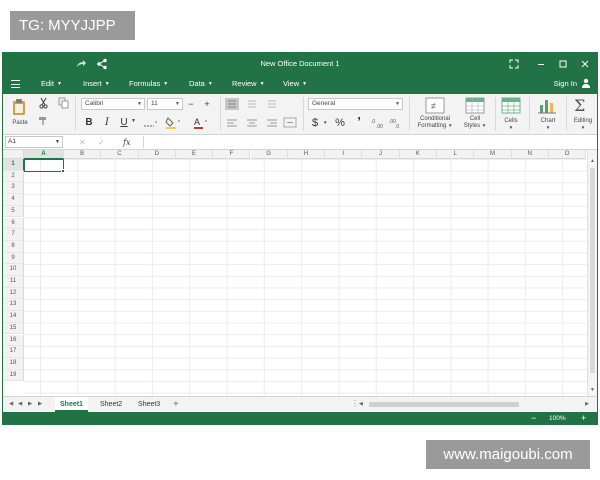  What do you see at coordinates (583, 418) in the screenshot?
I see `zoom-in-button: +` at bounding box center [583, 418].